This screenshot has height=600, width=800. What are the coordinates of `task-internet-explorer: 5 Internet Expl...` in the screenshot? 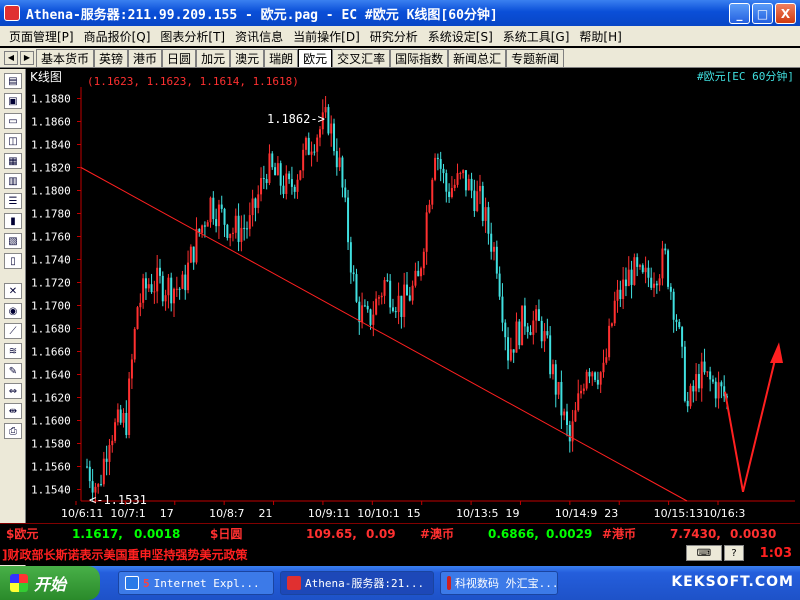 It's located at (196, 583).